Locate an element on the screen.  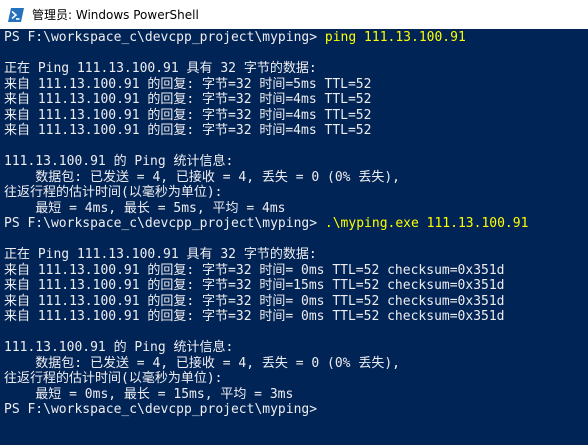
command-text: ping 111.13.100.91 is located at coordinates (391, 37).